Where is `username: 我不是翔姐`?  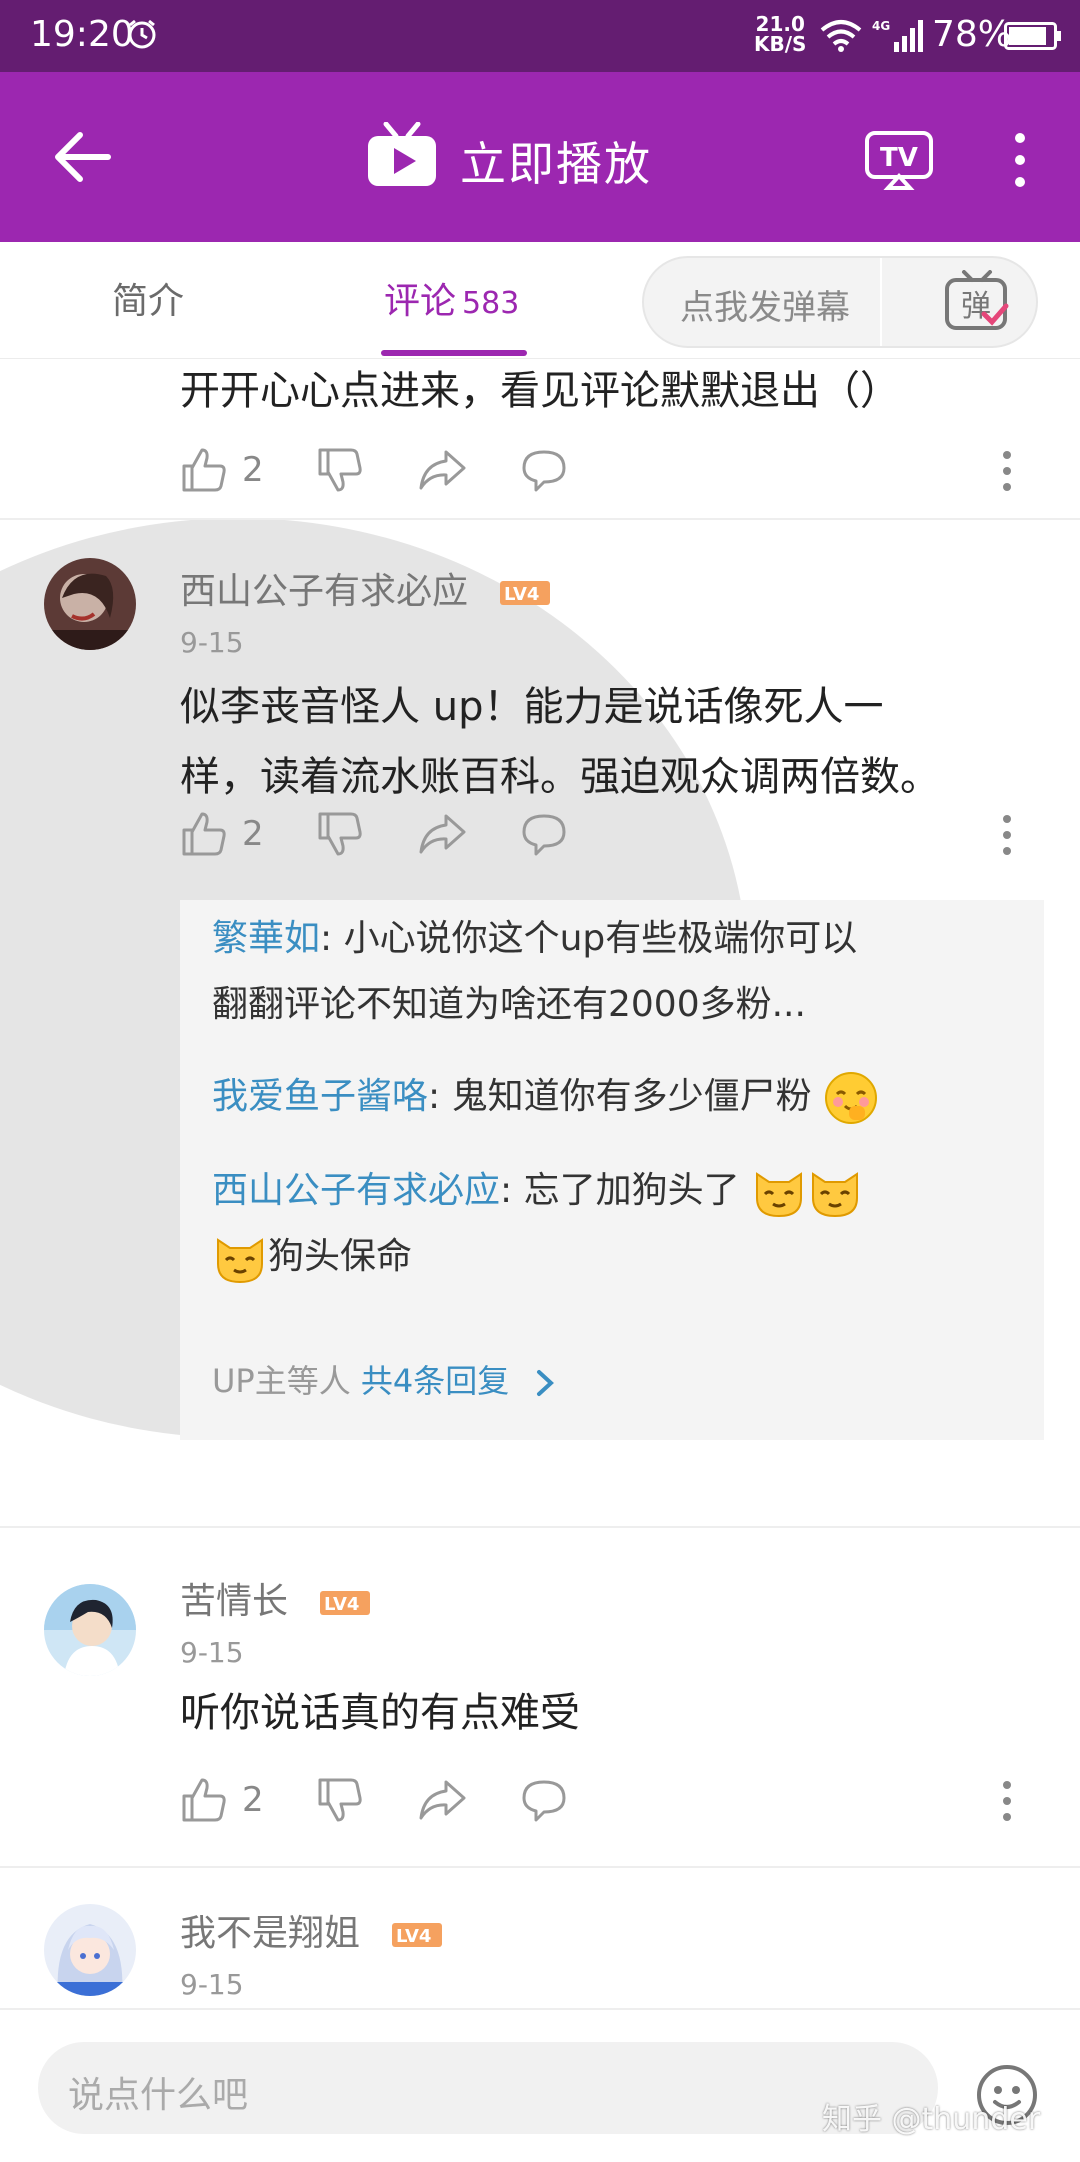 username: 我不是翔姐 is located at coordinates (270, 1933).